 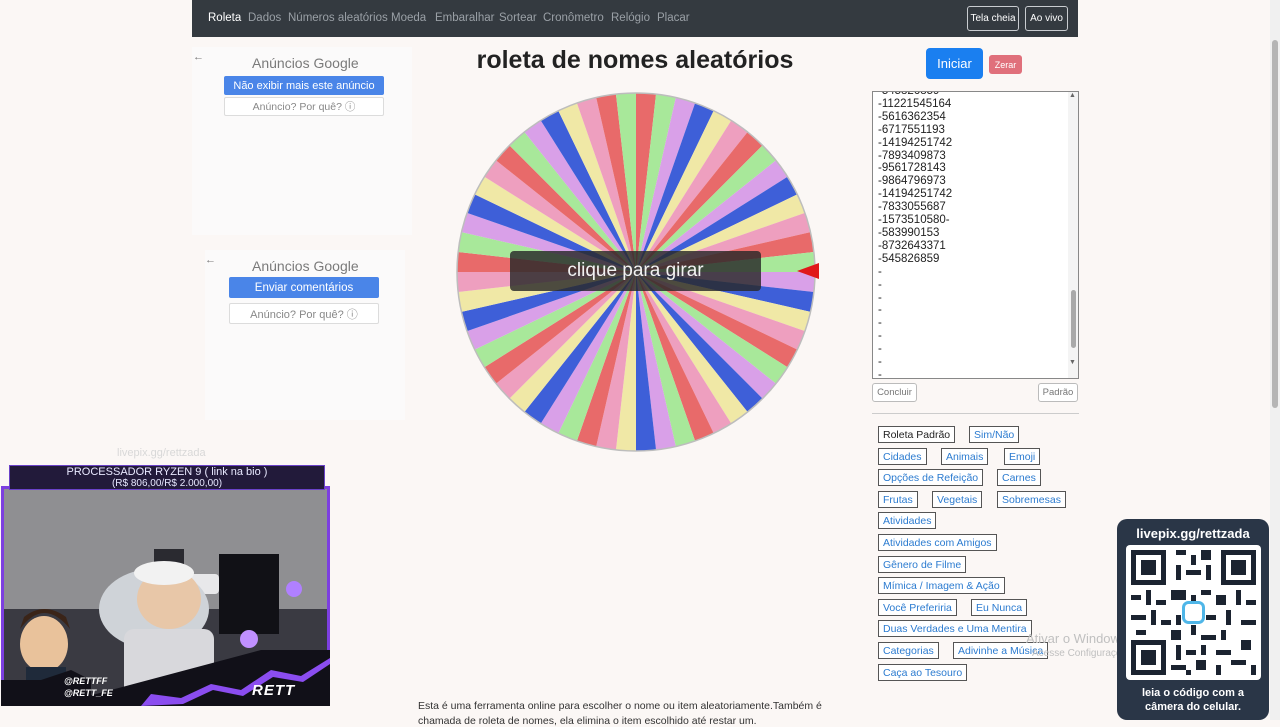 I want to click on page-scroll-thumb, so click(x=1275, y=224).